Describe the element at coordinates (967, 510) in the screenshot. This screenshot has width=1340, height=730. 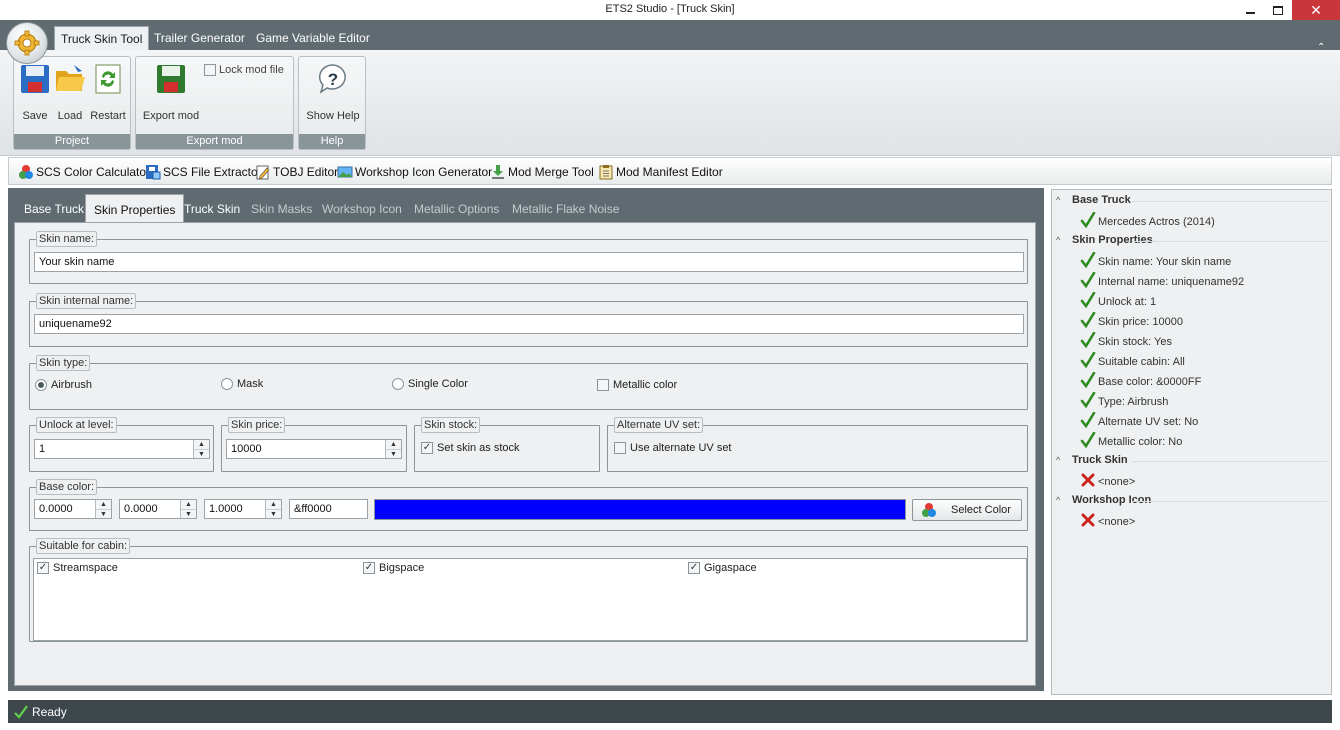
I see `select-color-button: Select Color` at that location.